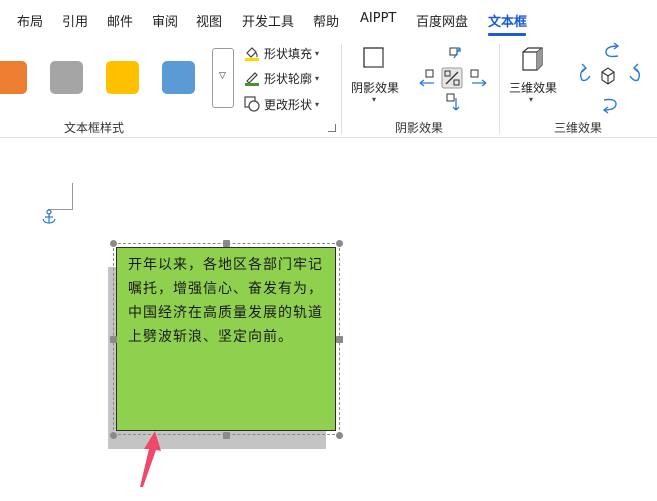  I want to click on resize-handle-bottom-left, so click(113, 435).